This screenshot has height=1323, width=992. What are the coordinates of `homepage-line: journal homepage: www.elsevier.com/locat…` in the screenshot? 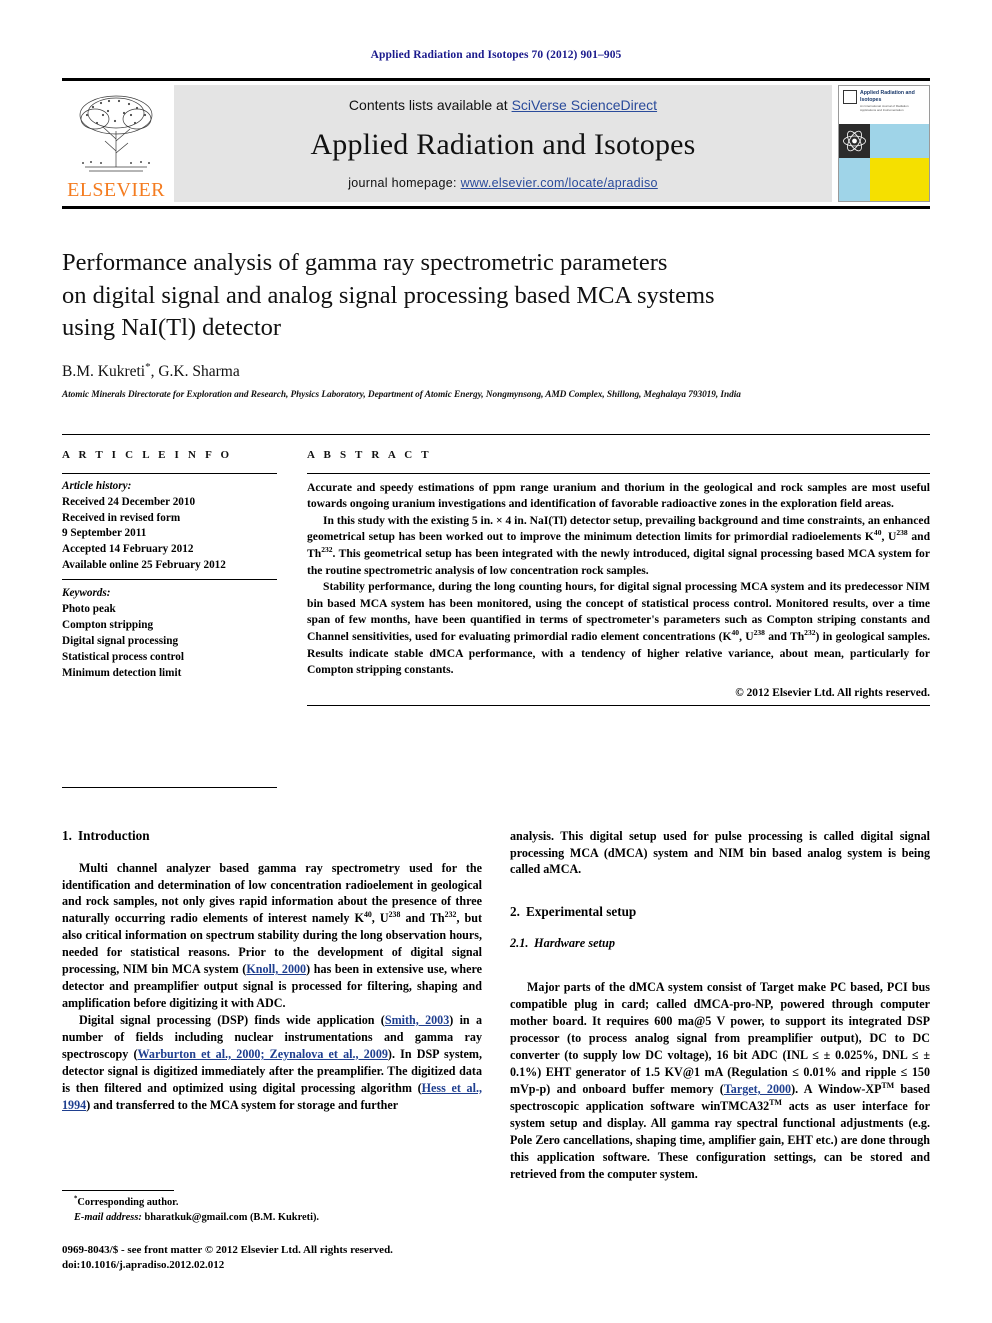 It's located at (503, 183).